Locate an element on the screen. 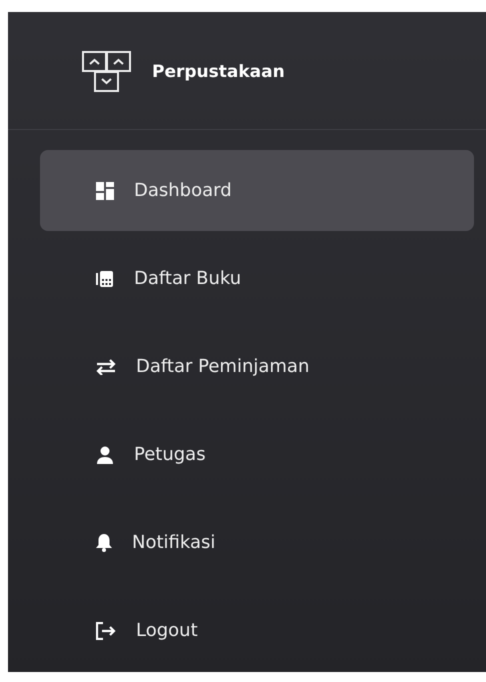  menu-item: Daftar Buku is located at coordinates (257, 278).